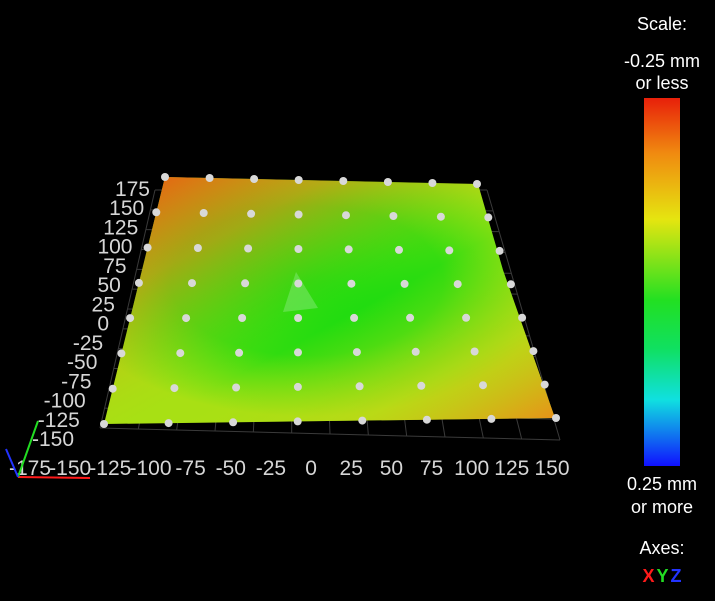  I want to click on scale-title: Scale:, so click(662, 24).